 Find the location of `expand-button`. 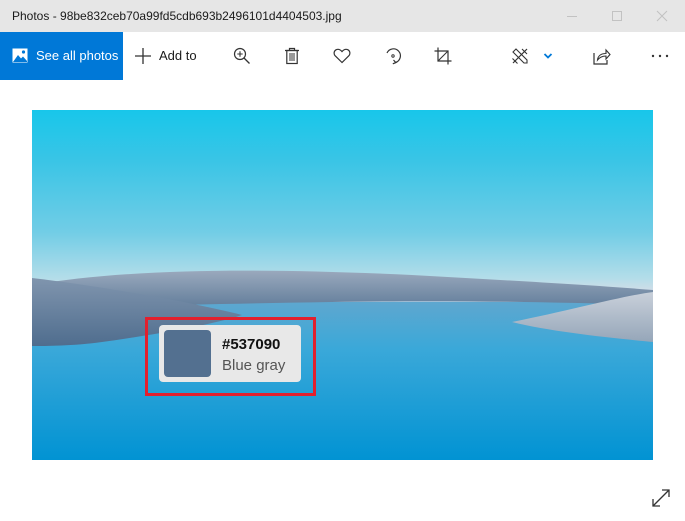

expand-button is located at coordinates (661, 498).